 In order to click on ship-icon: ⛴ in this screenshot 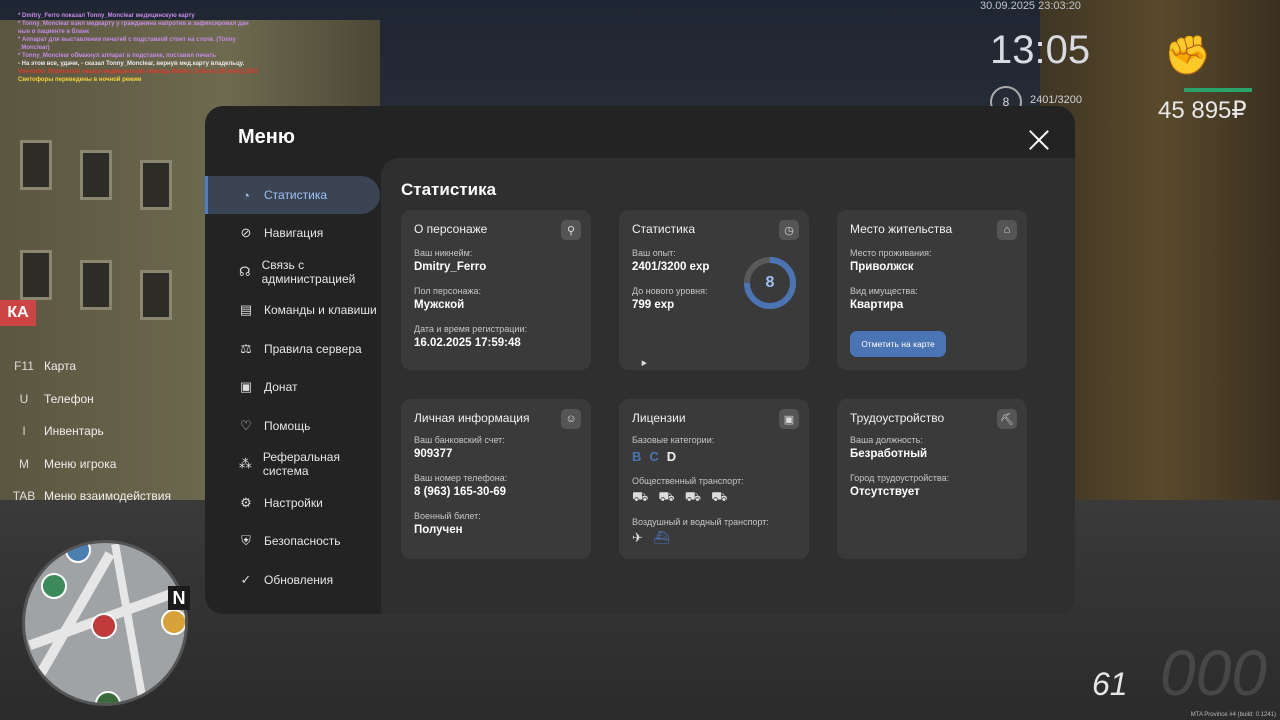, I will do `click(661, 537)`.